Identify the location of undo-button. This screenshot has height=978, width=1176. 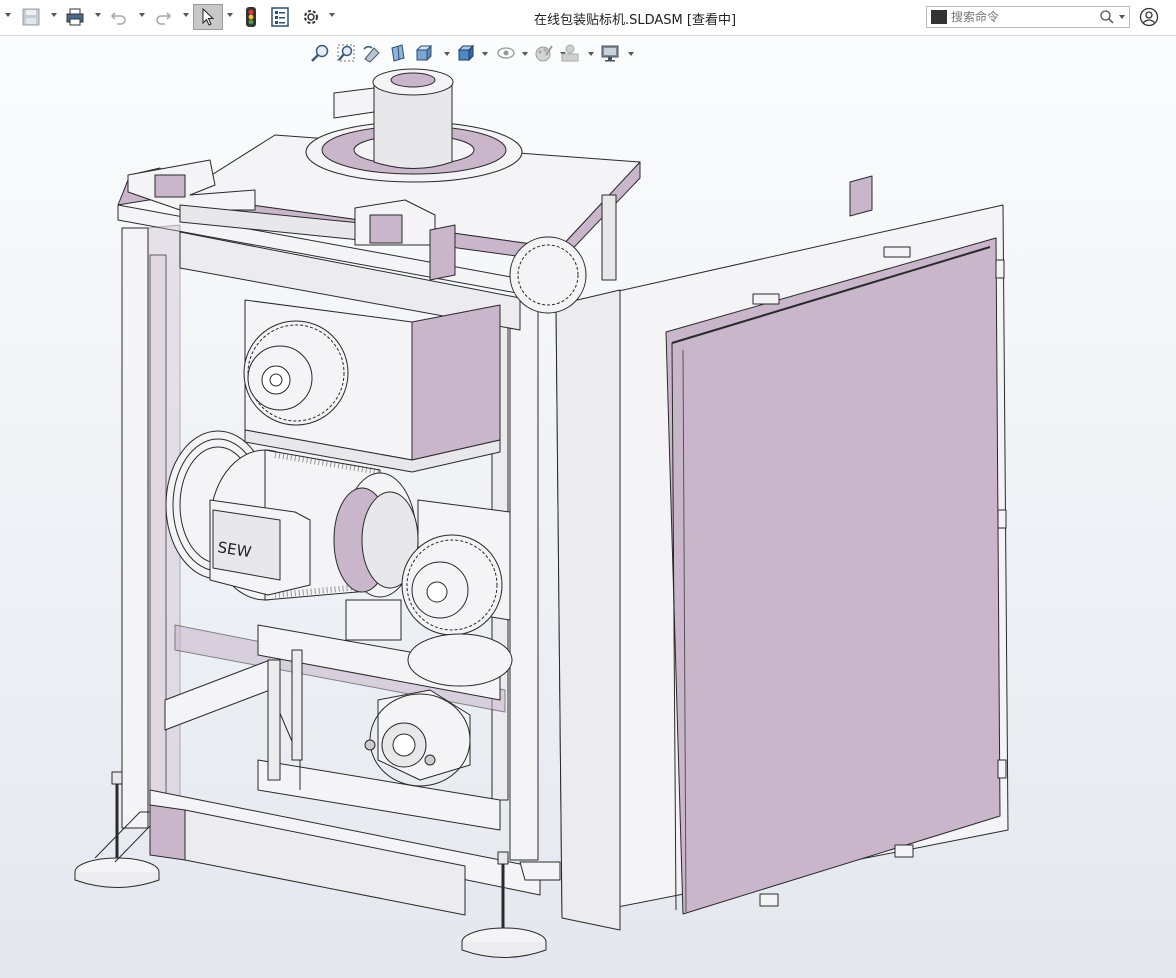
(119, 17).